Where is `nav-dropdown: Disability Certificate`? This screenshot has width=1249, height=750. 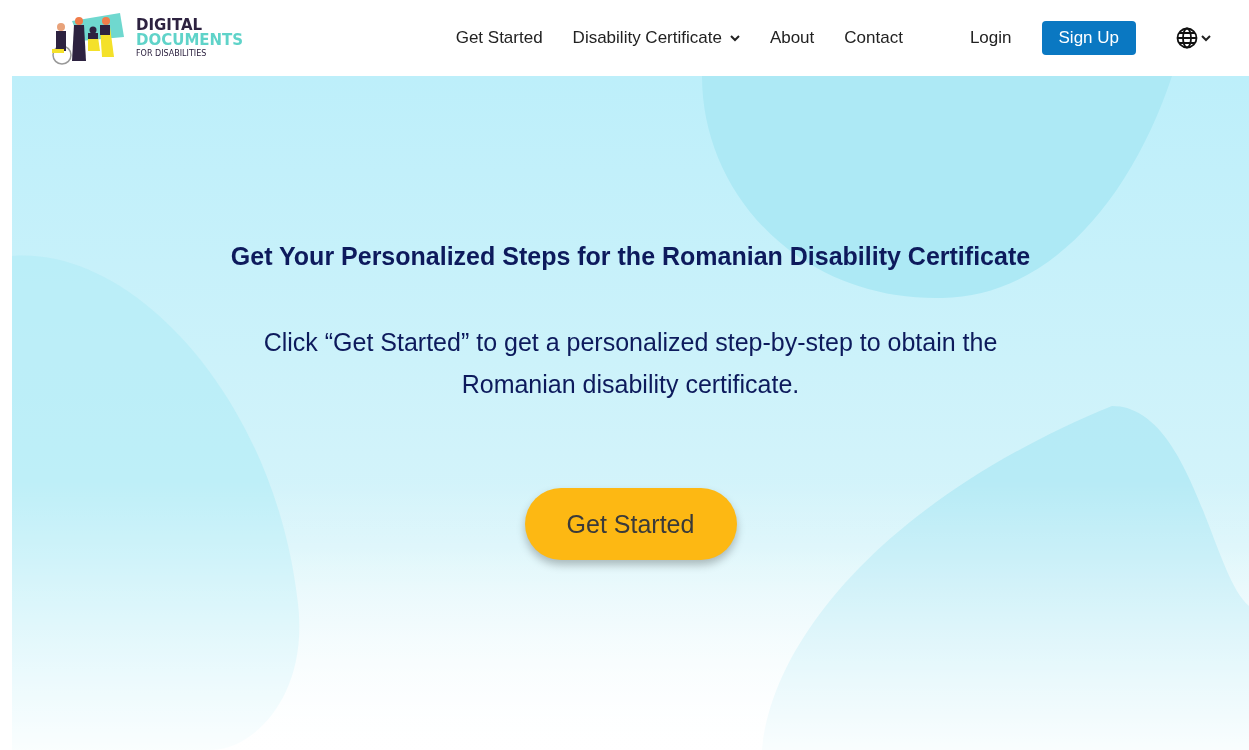
nav-dropdown: Disability Certificate is located at coordinates (656, 38).